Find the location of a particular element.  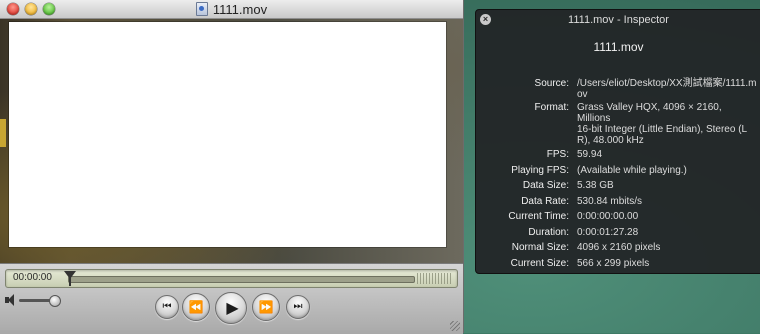

resize-handle-icon is located at coordinates (455, 326).